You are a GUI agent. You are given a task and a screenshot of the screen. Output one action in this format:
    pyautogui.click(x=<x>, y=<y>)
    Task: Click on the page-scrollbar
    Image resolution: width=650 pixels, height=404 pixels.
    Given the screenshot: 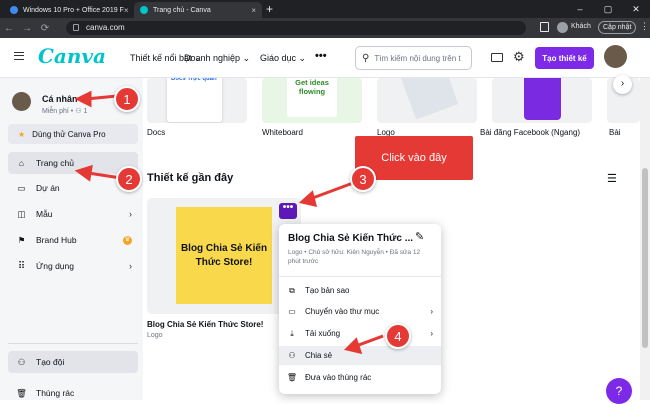 What is the action you would take?
    pyautogui.click(x=645, y=239)
    